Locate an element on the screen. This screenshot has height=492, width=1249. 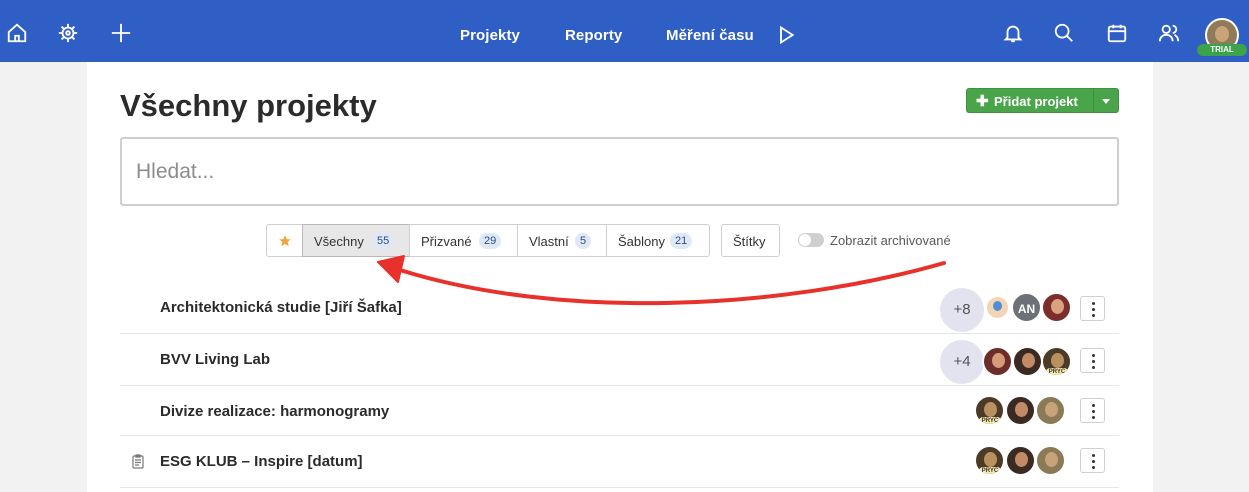
project-row: BVV Living Lab +4 PRYČ is located at coordinates (619, 360).